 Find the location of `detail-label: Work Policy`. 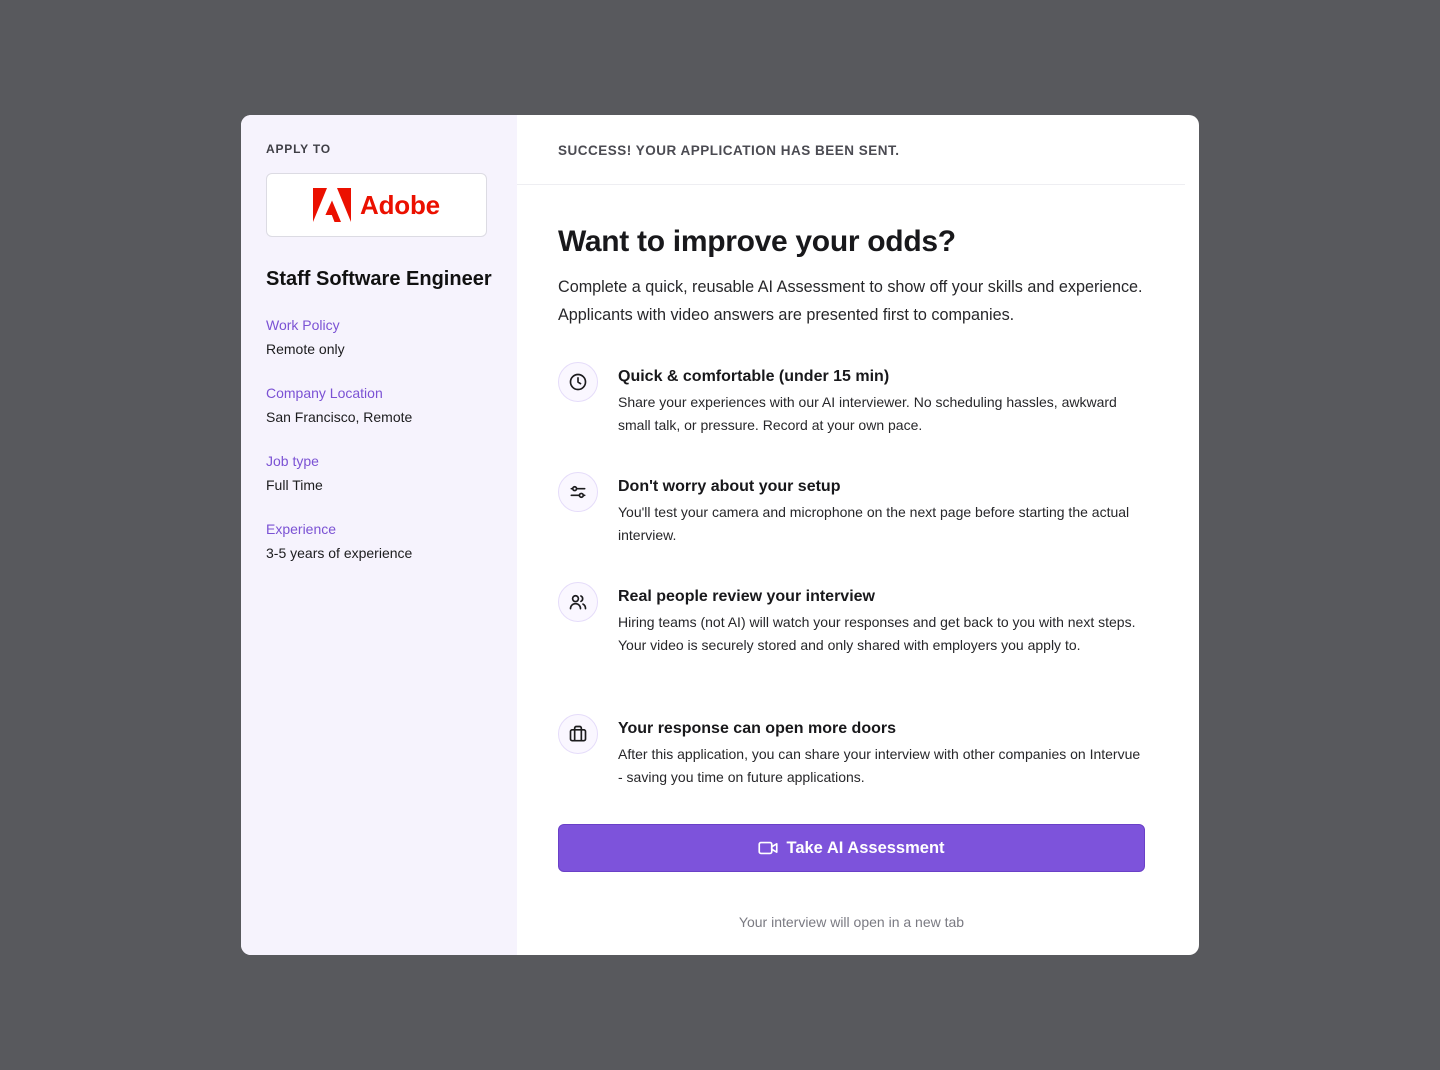

detail-label: Work Policy is located at coordinates (303, 325).